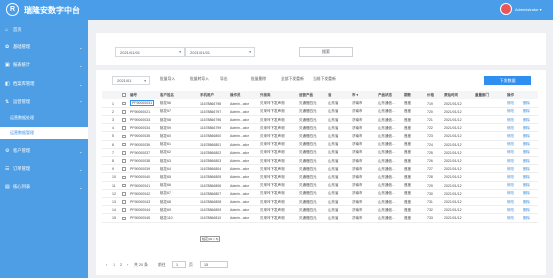  I want to click on sidebar-item-basic: ✿ 基础管理 ⌄, so click(44, 47).